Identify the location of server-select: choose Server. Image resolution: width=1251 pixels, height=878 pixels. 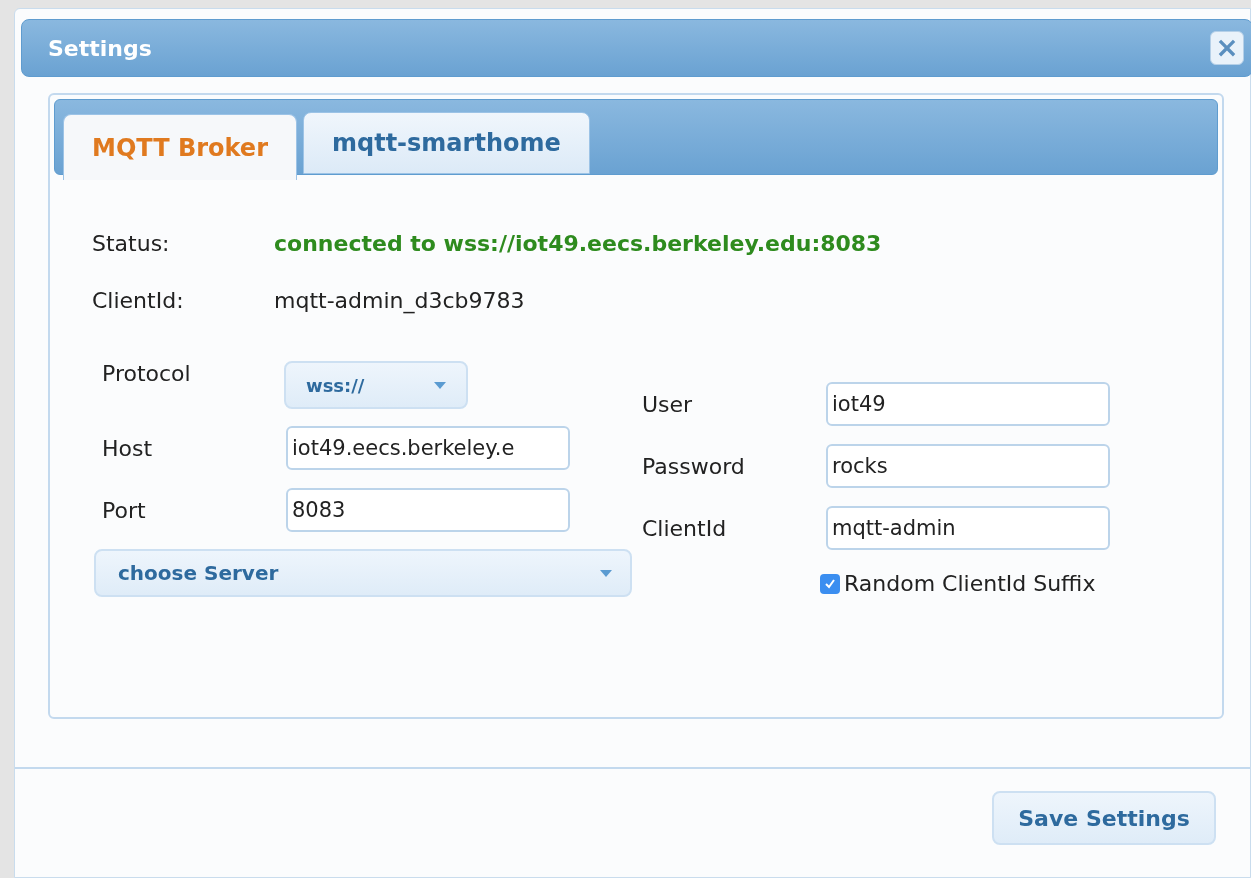
(363, 573).